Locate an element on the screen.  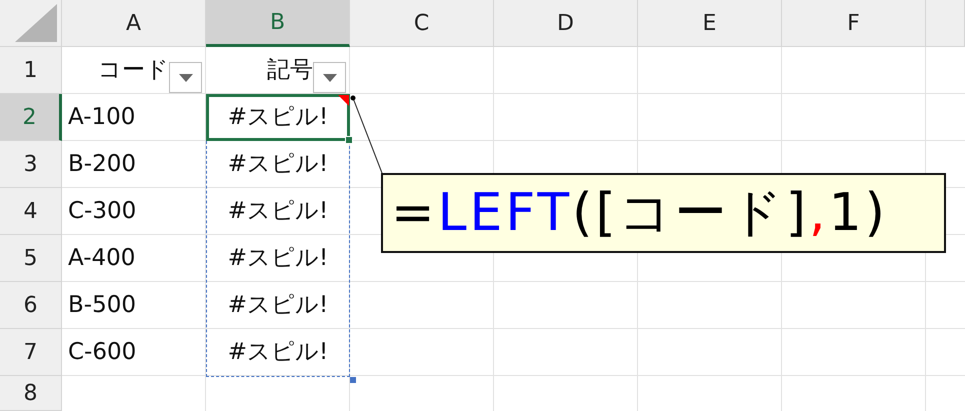
column-header: E is located at coordinates (710, 23).